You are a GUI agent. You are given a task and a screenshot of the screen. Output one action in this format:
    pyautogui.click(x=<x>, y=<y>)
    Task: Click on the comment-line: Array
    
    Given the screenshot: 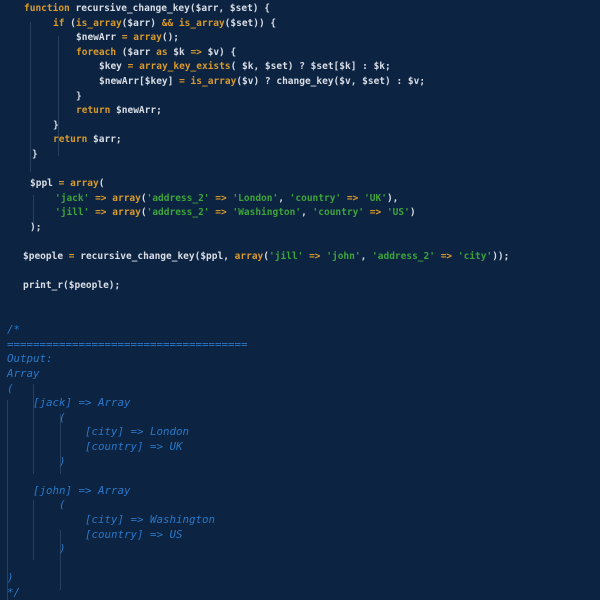 What is the action you would take?
    pyautogui.click(x=23, y=373)
    